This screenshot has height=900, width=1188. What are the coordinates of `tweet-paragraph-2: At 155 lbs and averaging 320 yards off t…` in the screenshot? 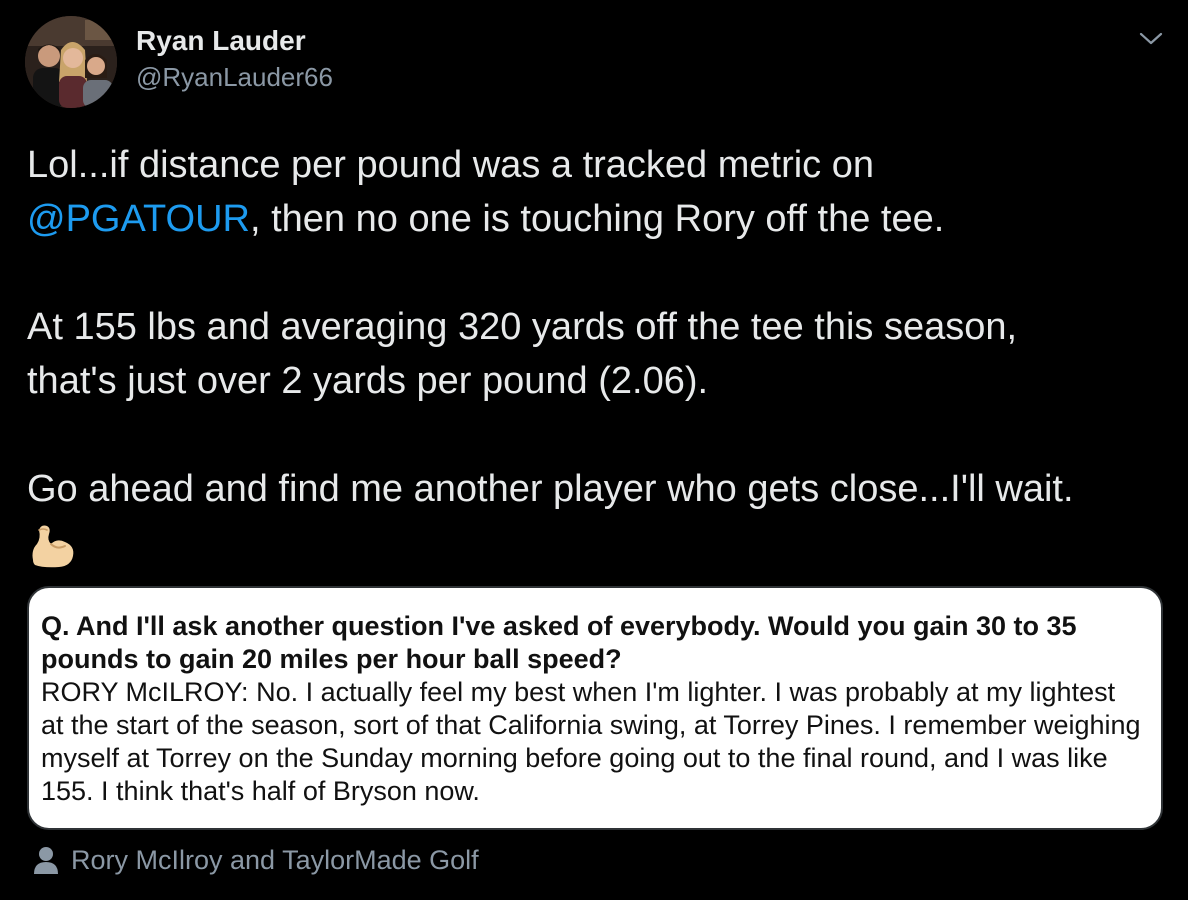 It's located at (522, 354).